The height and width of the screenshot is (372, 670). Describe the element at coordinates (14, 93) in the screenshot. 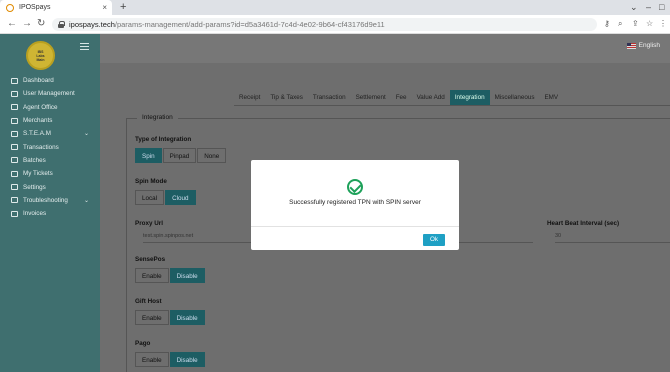

I see `users-icon` at that location.